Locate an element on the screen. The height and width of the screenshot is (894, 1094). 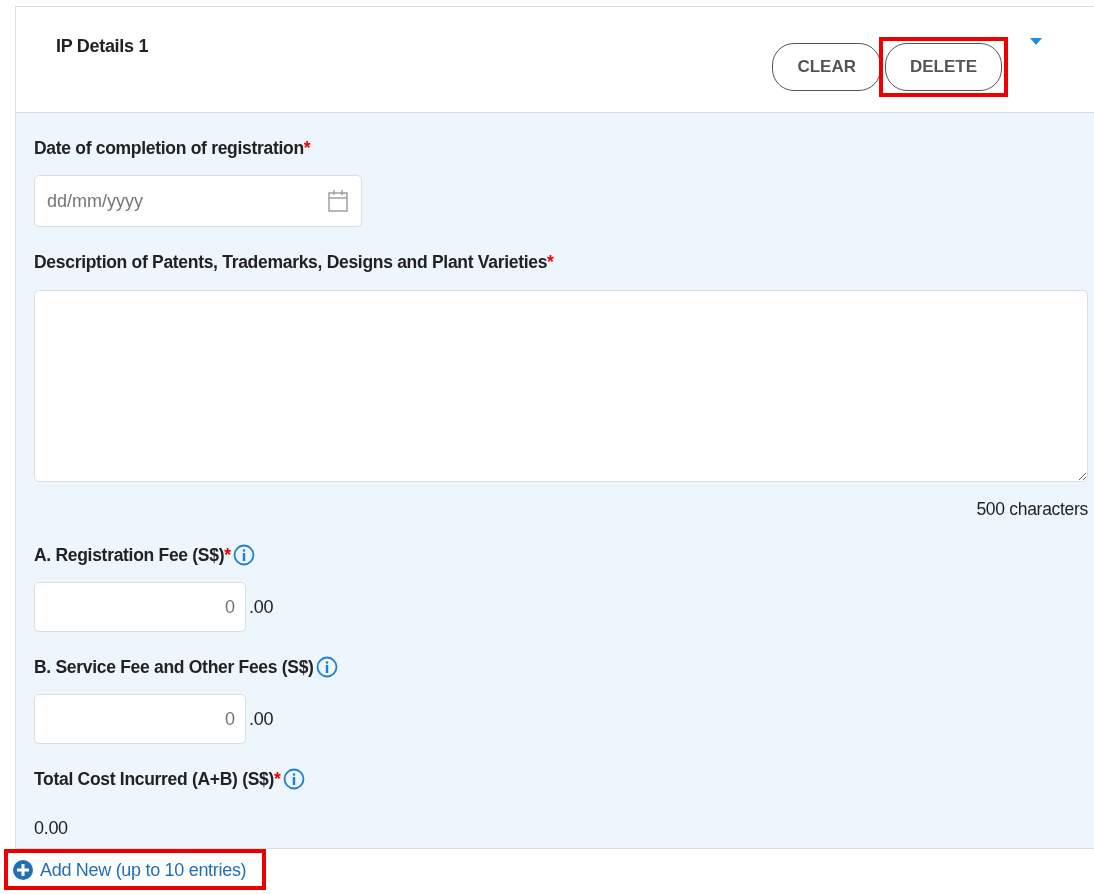
character-counter: 500 characters is located at coordinates (1031, 509).